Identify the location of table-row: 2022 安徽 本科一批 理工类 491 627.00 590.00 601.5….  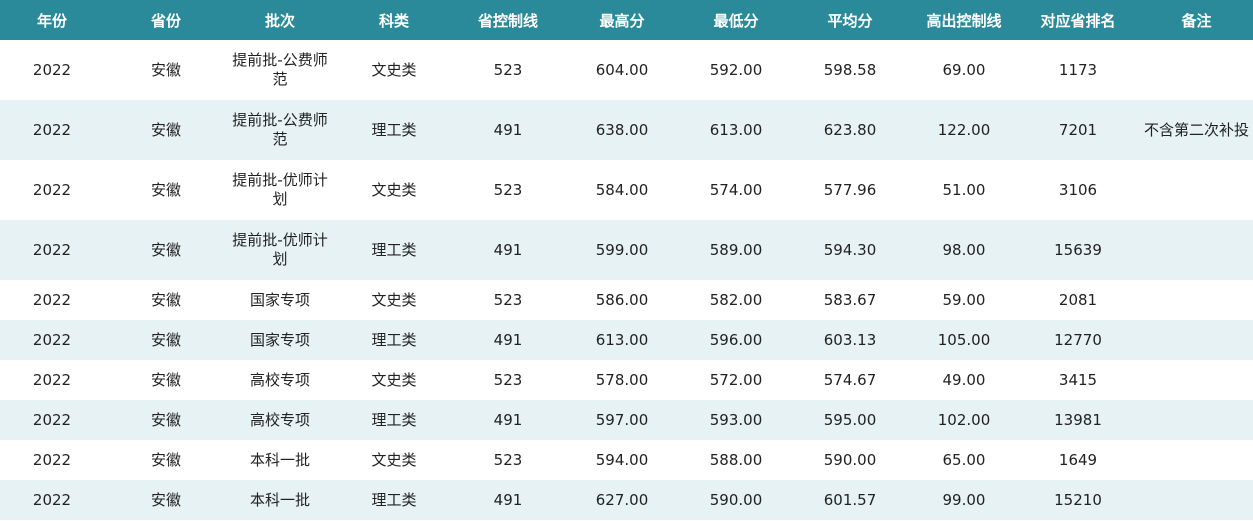
(626, 500).